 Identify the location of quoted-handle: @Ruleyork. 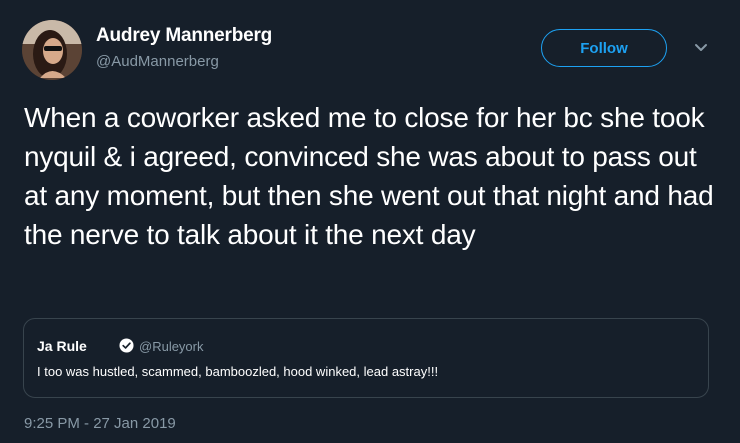
(171, 346).